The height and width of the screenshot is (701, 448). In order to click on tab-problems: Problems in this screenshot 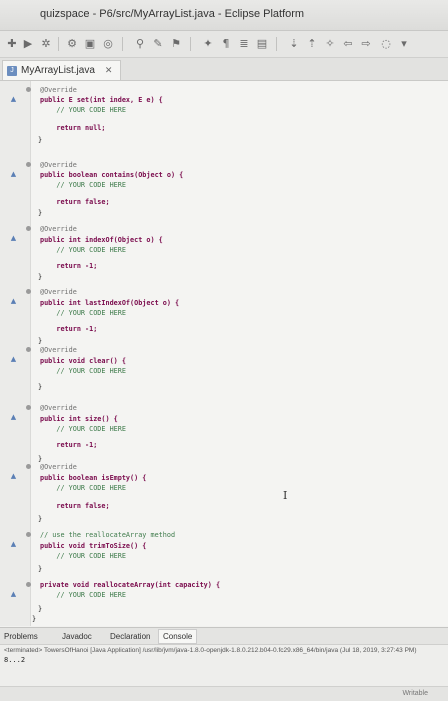, I will do `click(21, 636)`.